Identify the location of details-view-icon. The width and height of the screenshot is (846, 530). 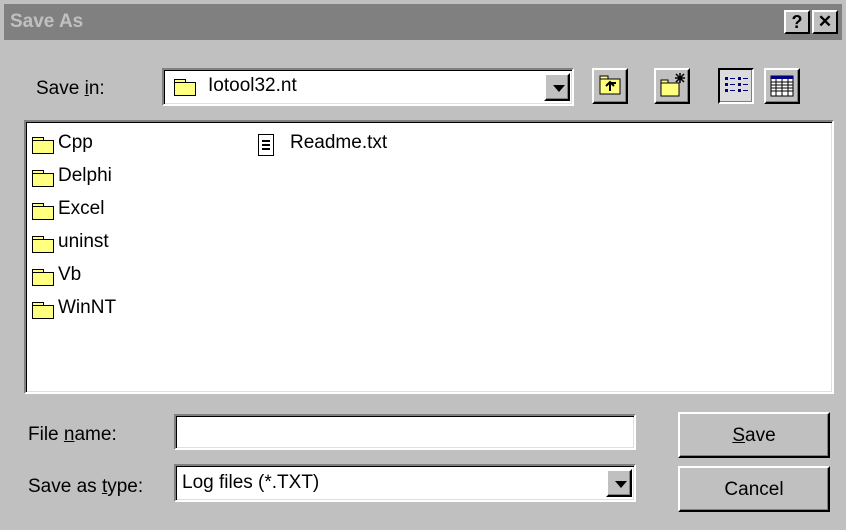
(782, 86).